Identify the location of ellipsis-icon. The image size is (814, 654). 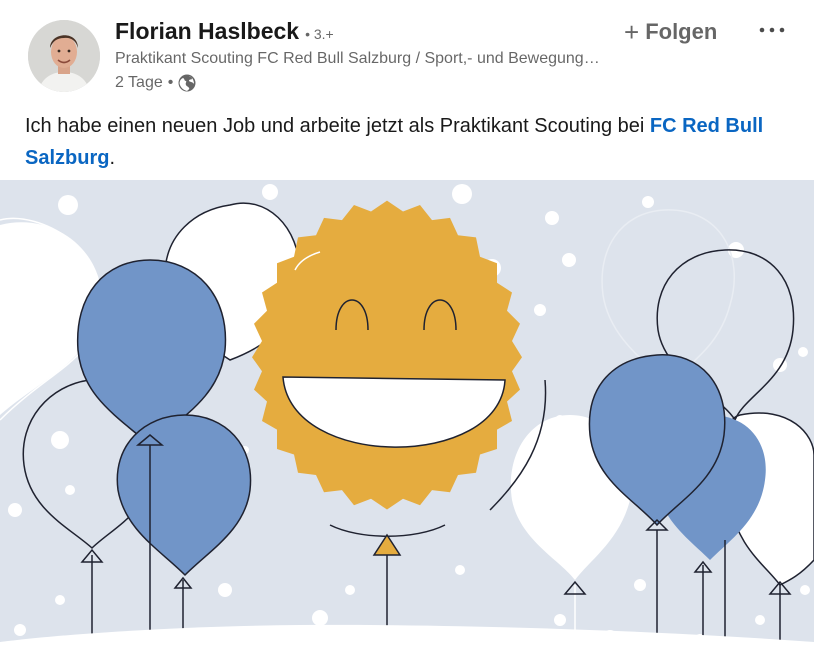
(772, 30).